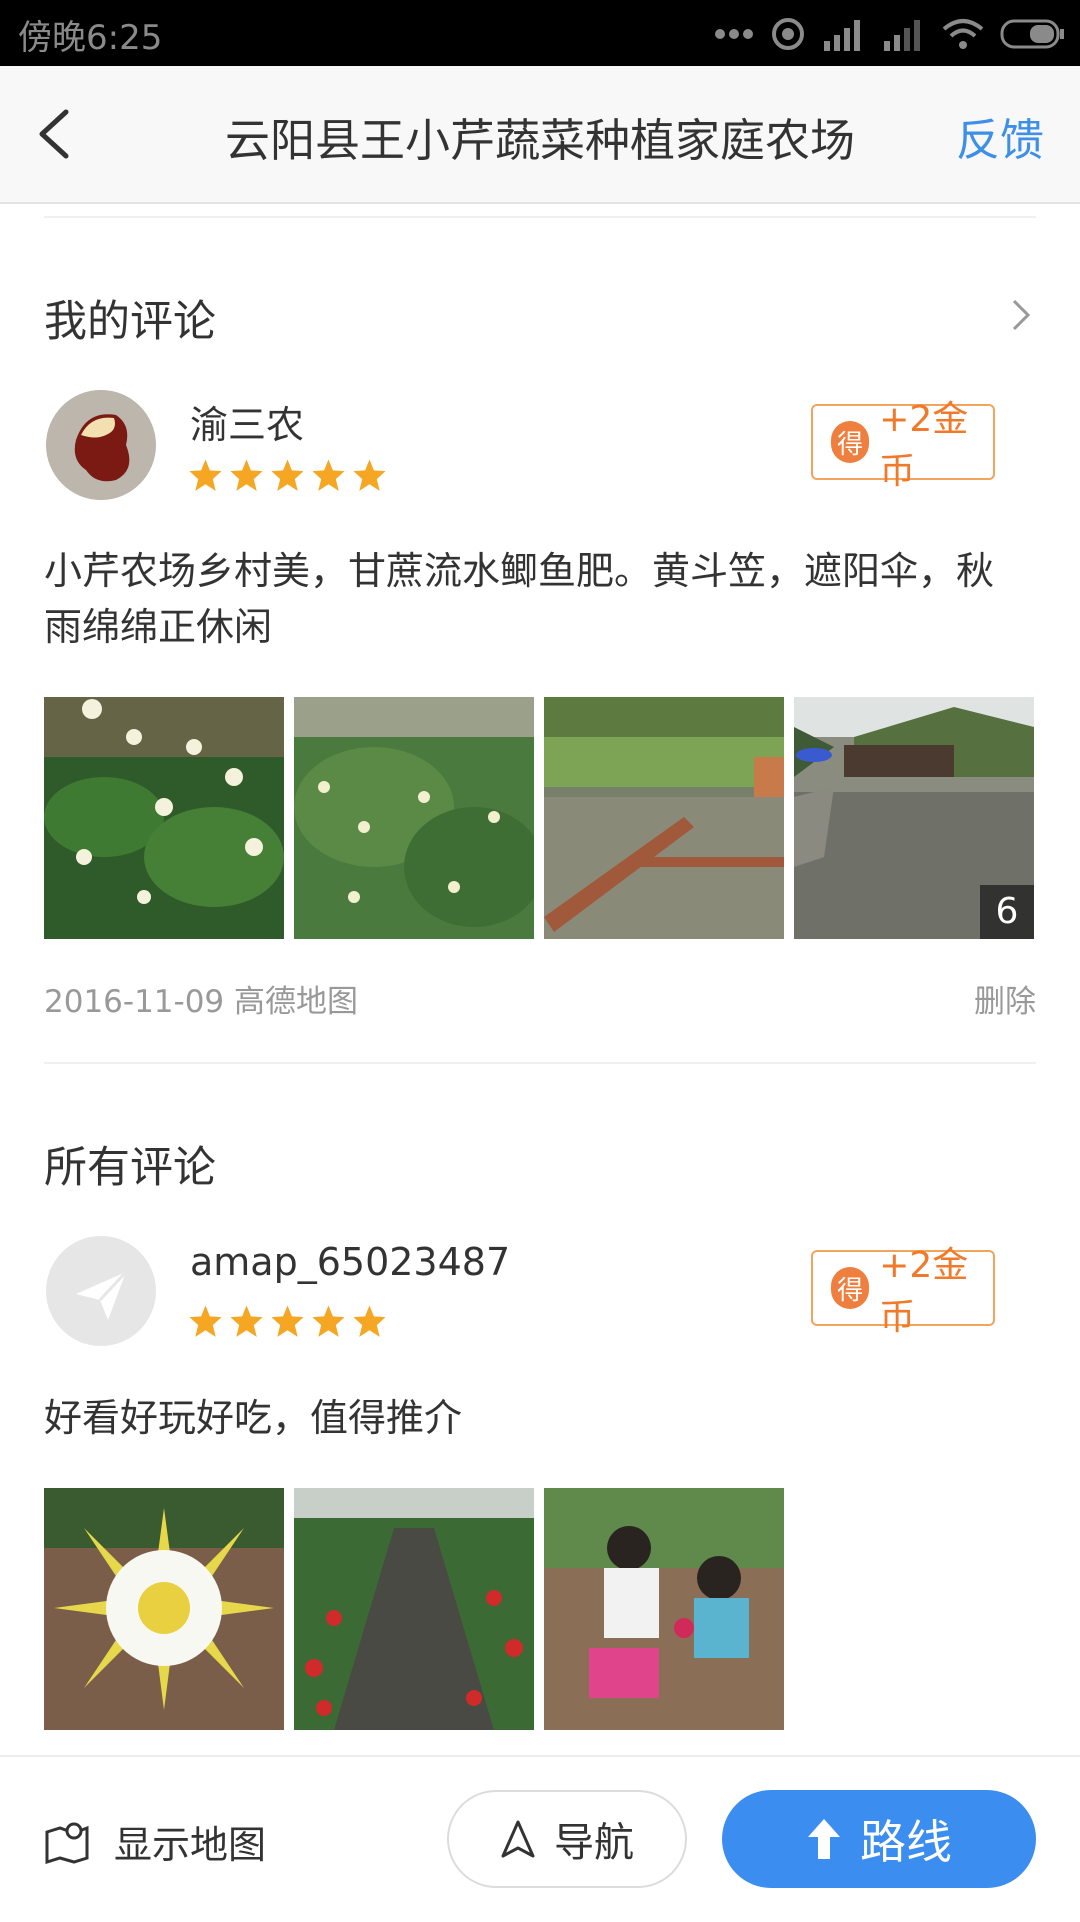 This screenshot has height=1922, width=1080. I want to click on review-username: amap_65023487, so click(350, 1262).